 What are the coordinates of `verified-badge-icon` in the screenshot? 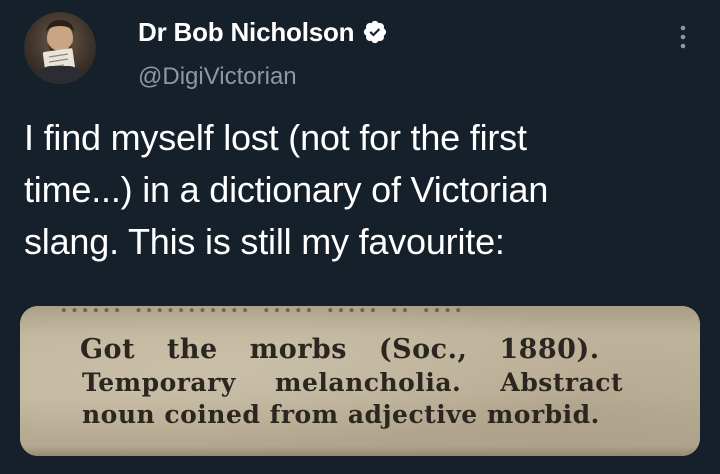 It's located at (375, 32).